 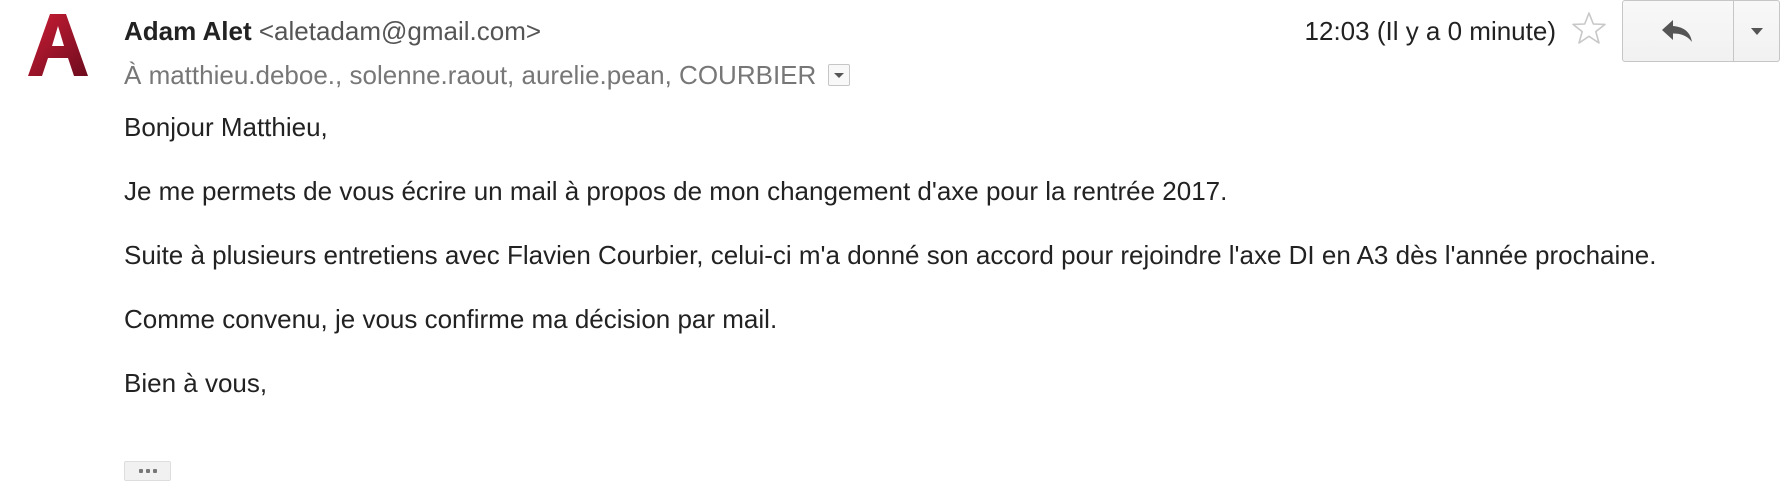 I want to click on message-timestamp: 12:03 (Il y a 0 minute), so click(x=1430, y=31).